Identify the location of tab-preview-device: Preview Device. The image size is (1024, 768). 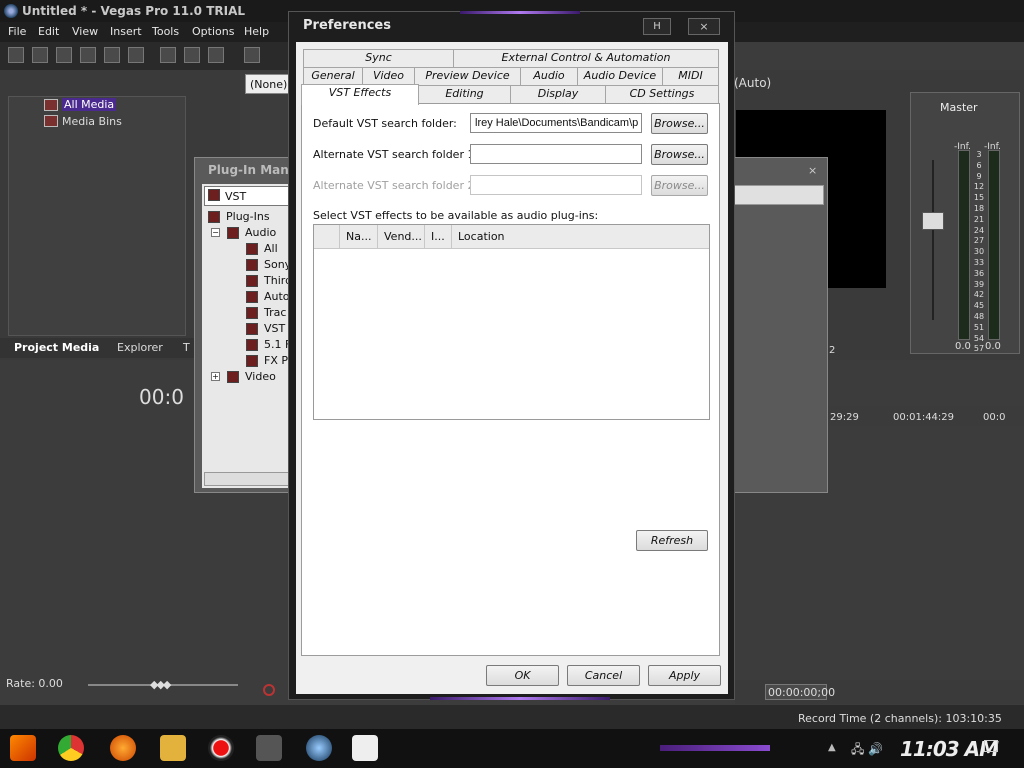
(467, 76).